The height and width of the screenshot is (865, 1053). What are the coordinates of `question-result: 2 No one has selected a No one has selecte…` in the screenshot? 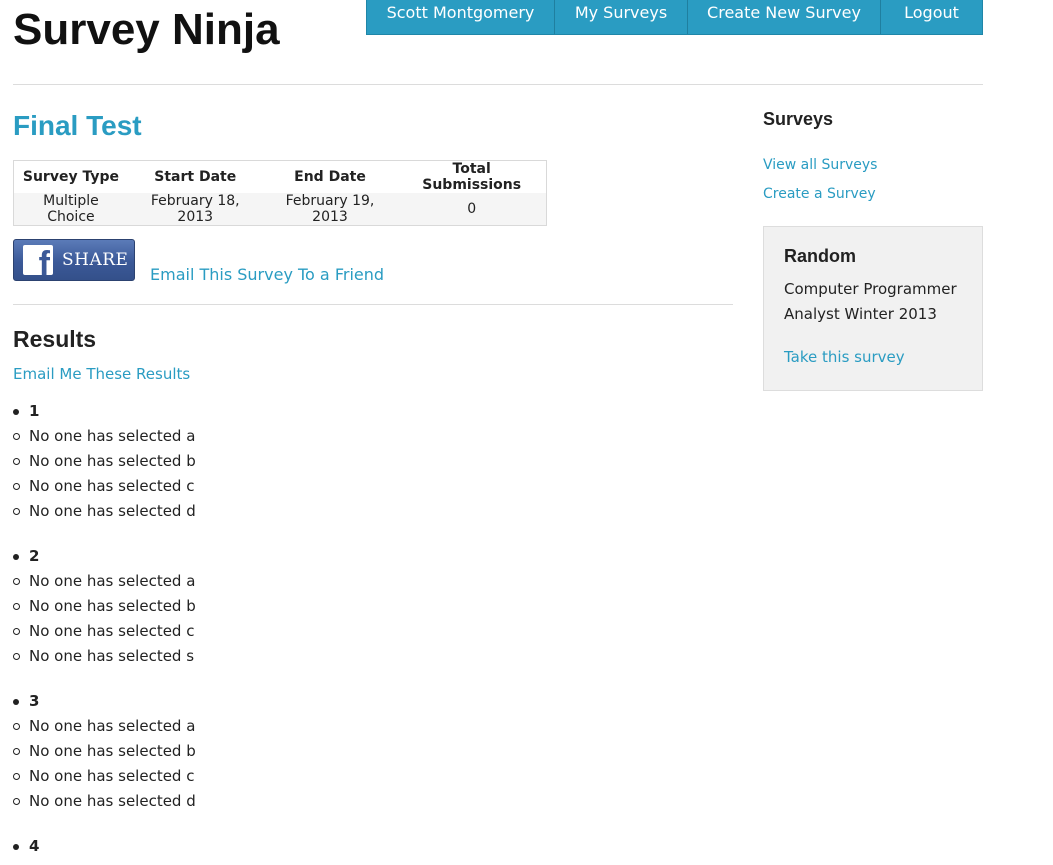 It's located at (363, 606).